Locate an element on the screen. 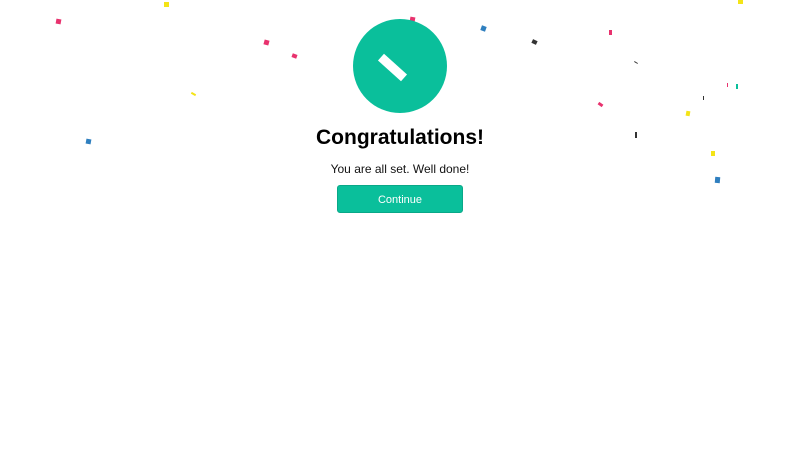 This screenshot has height=450, width=800. check-icon is located at coordinates (392, 67).